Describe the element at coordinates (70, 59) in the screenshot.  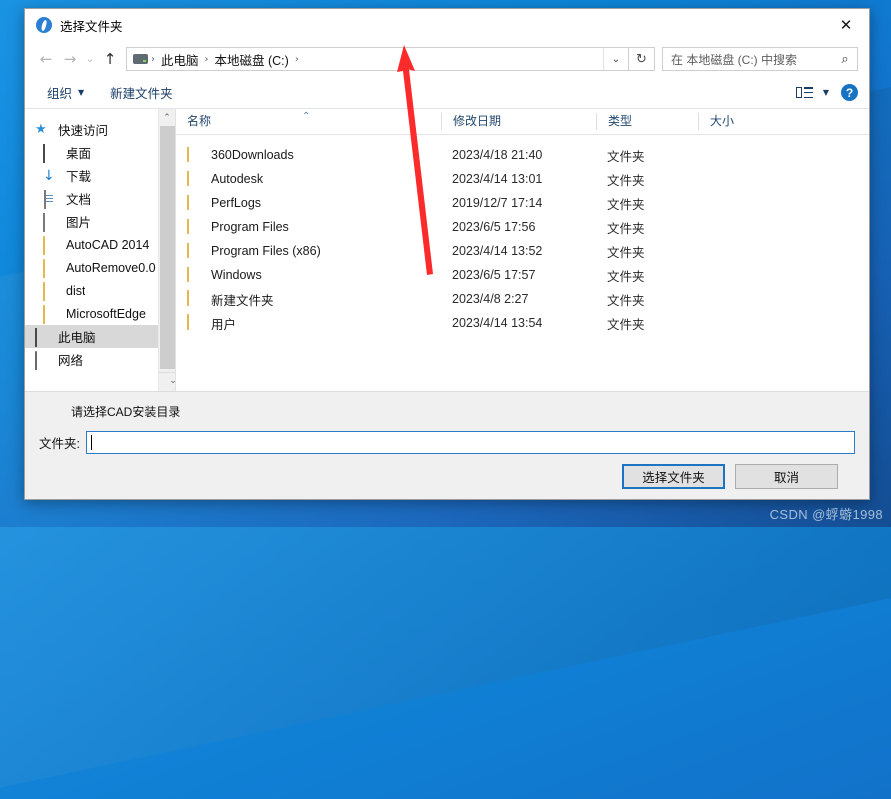
I see `forward-button: →` at that location.